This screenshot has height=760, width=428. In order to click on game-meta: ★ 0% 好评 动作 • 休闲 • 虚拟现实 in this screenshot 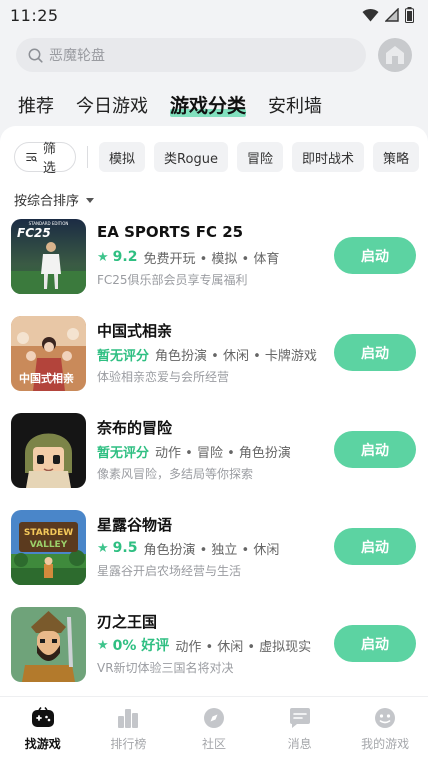, I will do `click(212, 645)`.